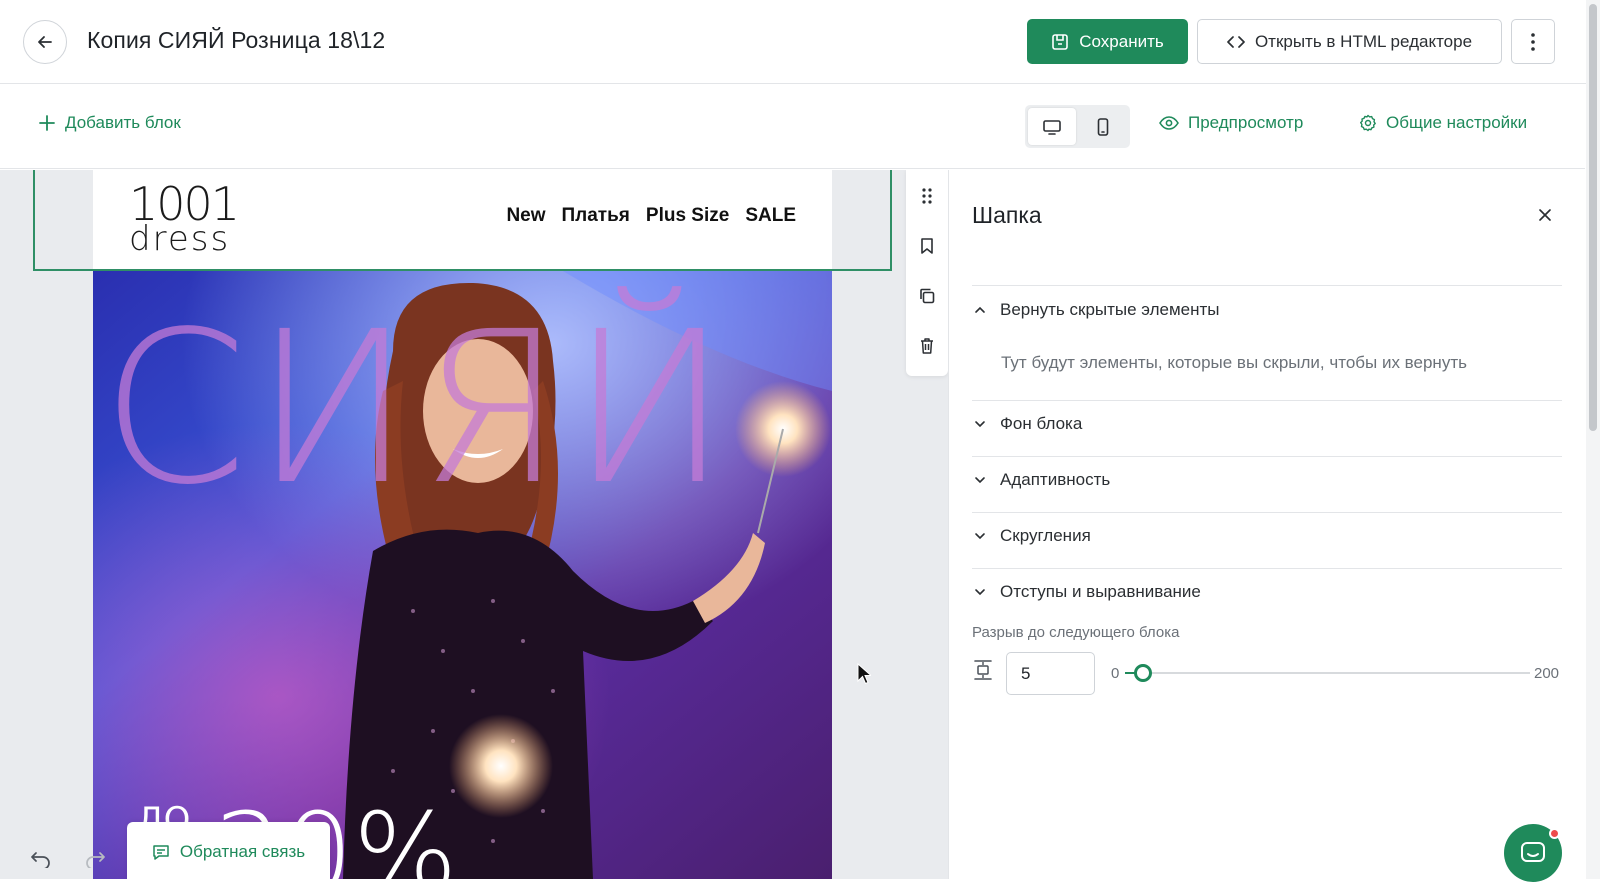 This screenshot has height=882, width=1600. What do you see at coordinates (1533, 852) in the screenshot?
I see `chat-icon` at bounding box center [1533, 852].